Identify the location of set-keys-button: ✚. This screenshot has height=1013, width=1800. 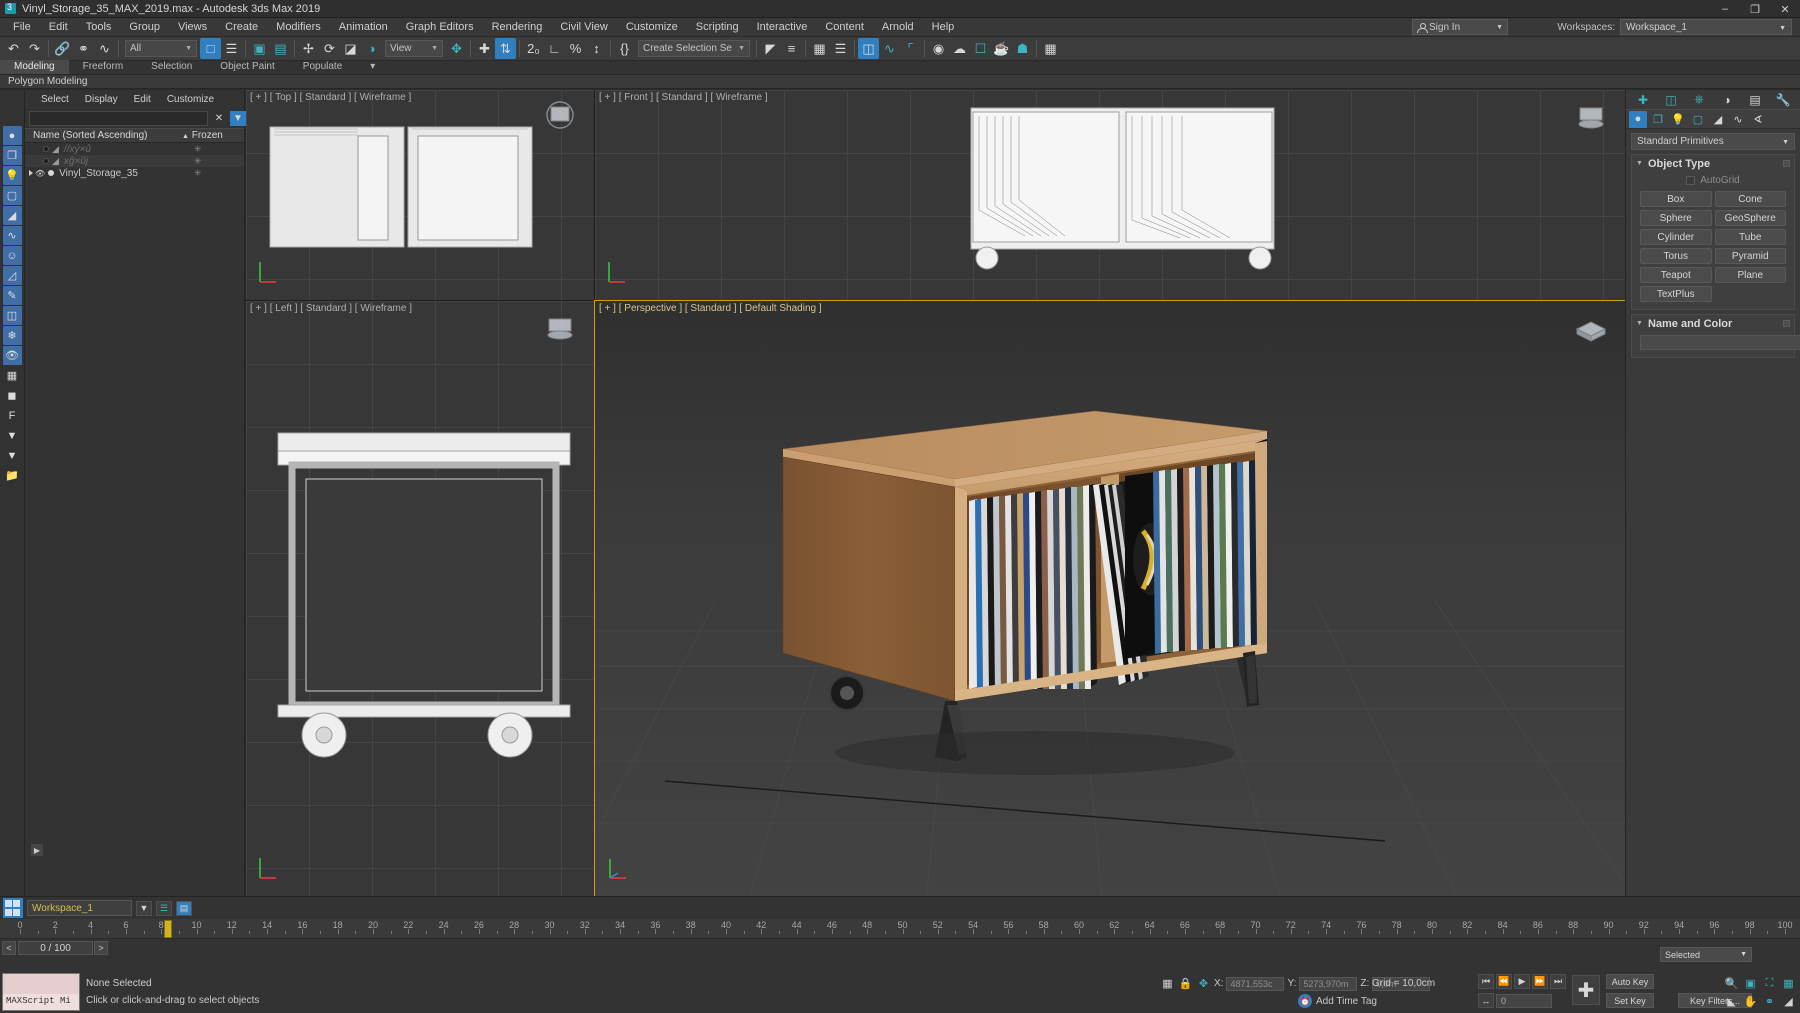
(1586, 990).